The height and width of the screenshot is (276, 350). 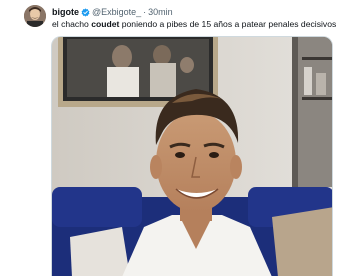 What do you see at coordinates (72, 24) in the screenshot?
I see `tweet-text-before: el chacho` at bounding box center [72, 24].